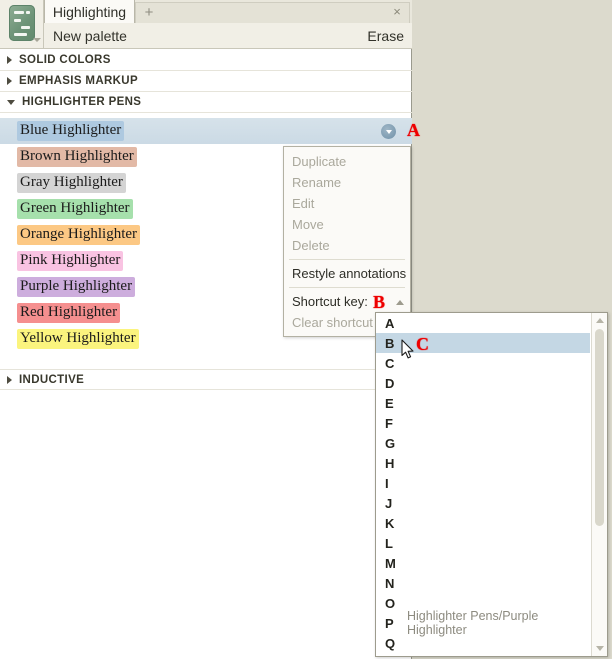 This screenshot has height=659, width=612. I want to click on shortcut-key-letter: N, so click(390, 583).